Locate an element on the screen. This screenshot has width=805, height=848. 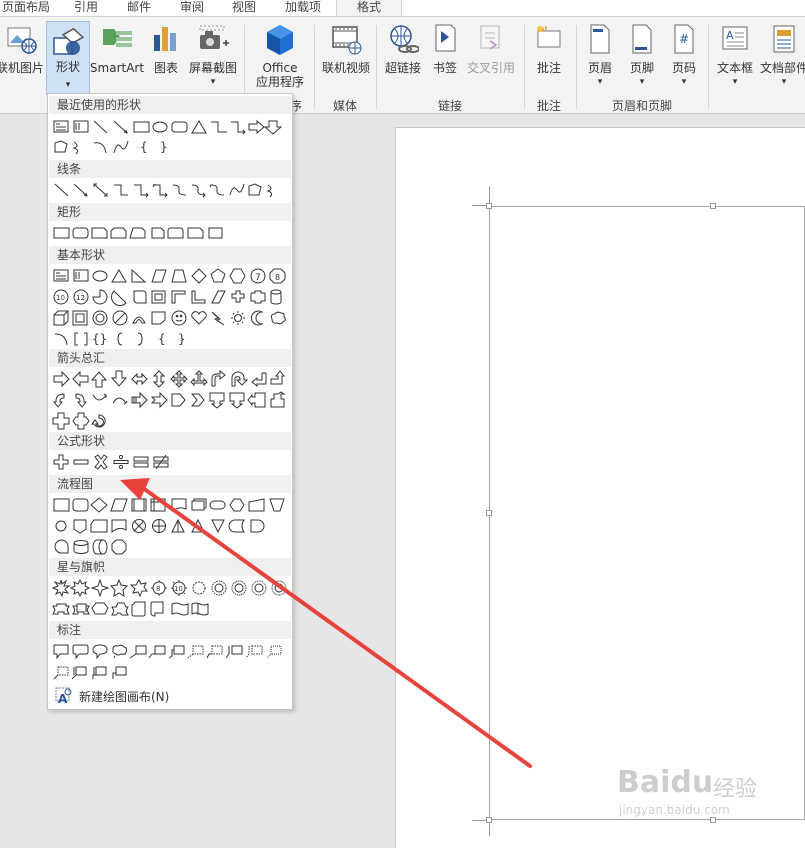
footer-icon is located at coordinates (642, 39).